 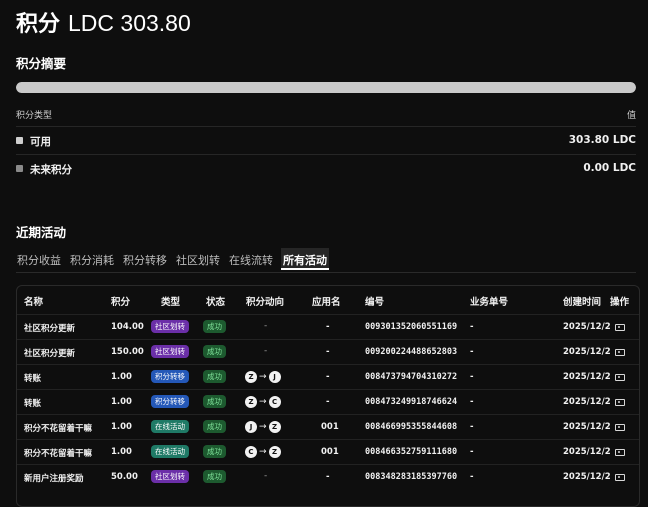 I want to click on points-flow: Z → C, so click(x=263, y=401).